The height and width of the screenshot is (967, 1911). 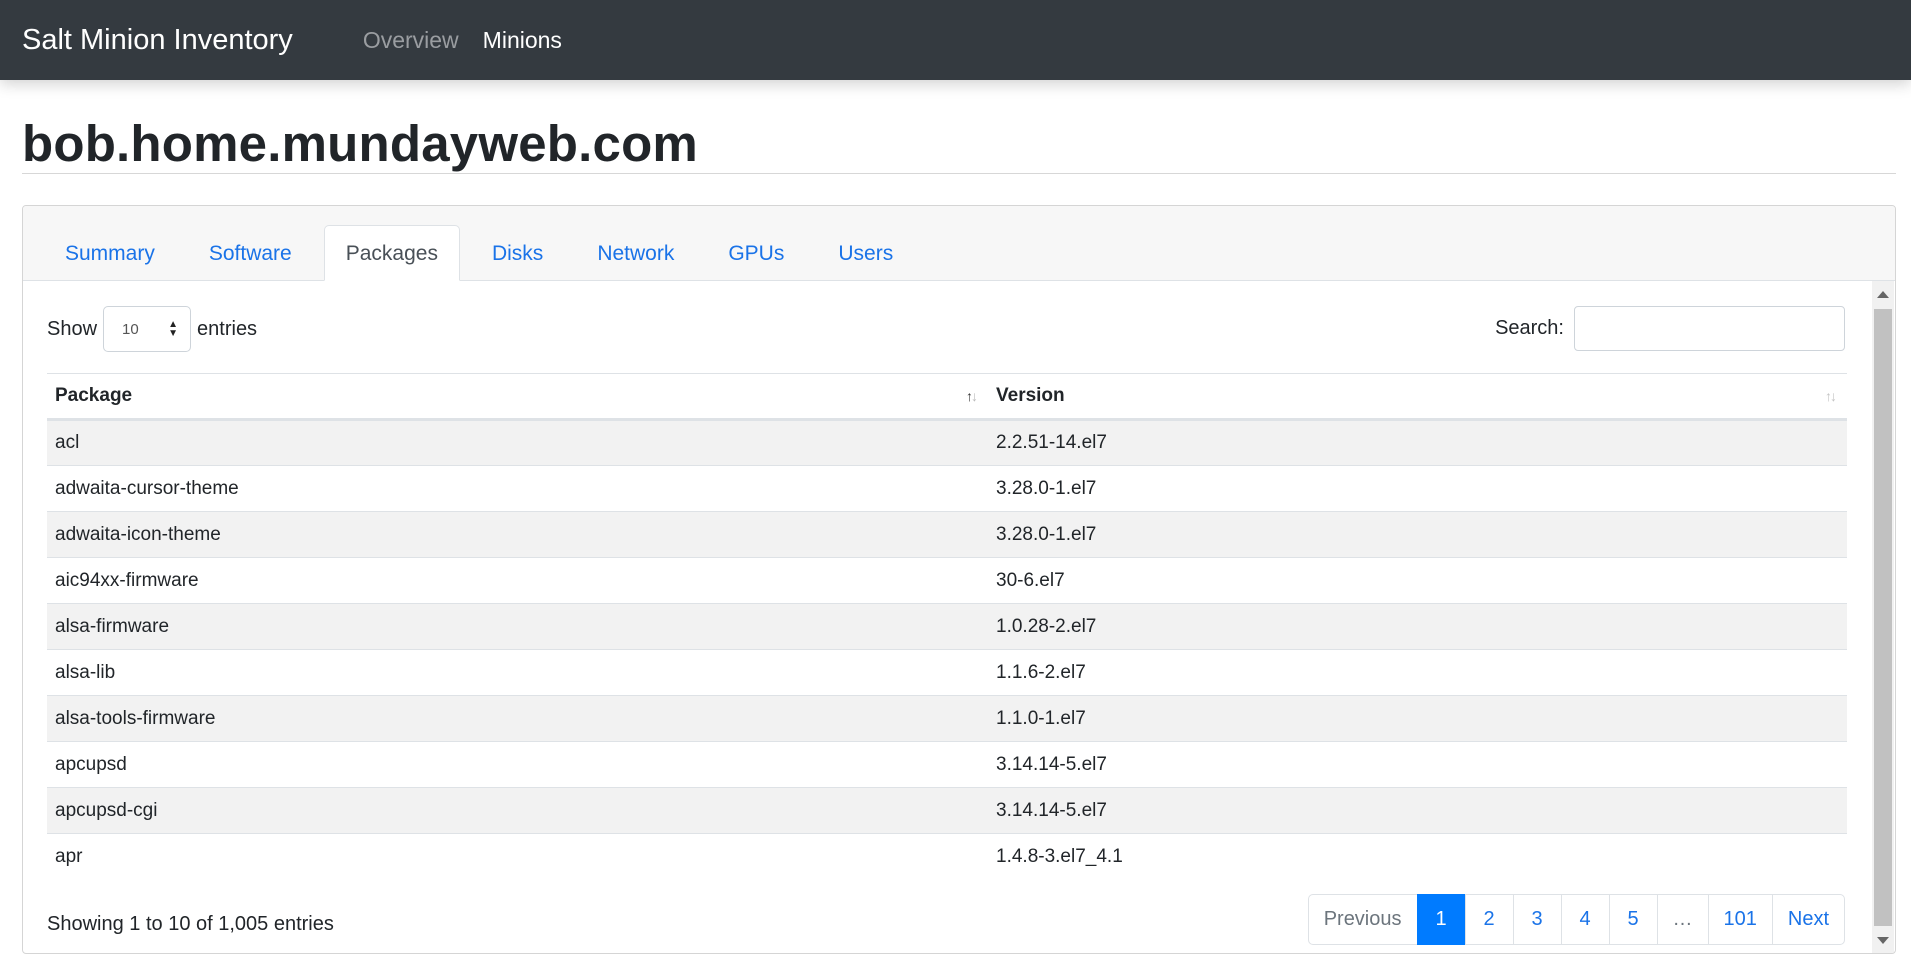 What do you see at coordinates (522, 40) in the screenshot?
I see `nav-minions: Minions` at bounding box center [522, 40].